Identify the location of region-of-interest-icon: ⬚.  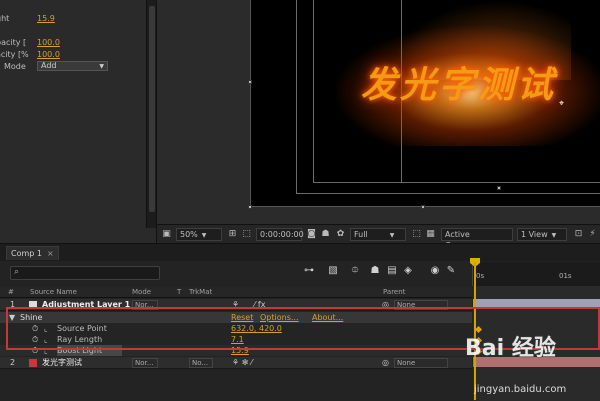
(416, 234).